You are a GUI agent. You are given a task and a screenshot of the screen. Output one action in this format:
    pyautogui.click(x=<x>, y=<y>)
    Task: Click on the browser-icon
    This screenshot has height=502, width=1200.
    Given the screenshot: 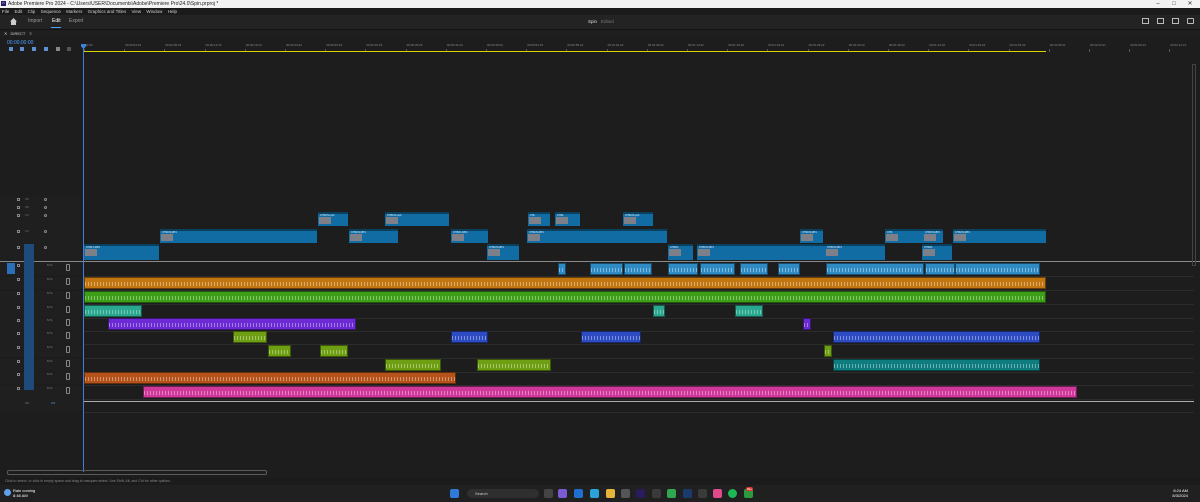 What is the action you would take?
    pyautogui.click(x=594, y=493)
    